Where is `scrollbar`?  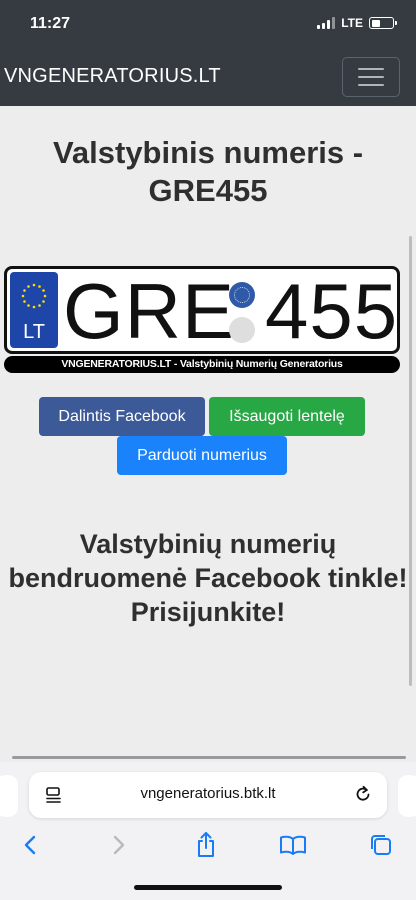 scrollbar is located at coordinates (410, 461).